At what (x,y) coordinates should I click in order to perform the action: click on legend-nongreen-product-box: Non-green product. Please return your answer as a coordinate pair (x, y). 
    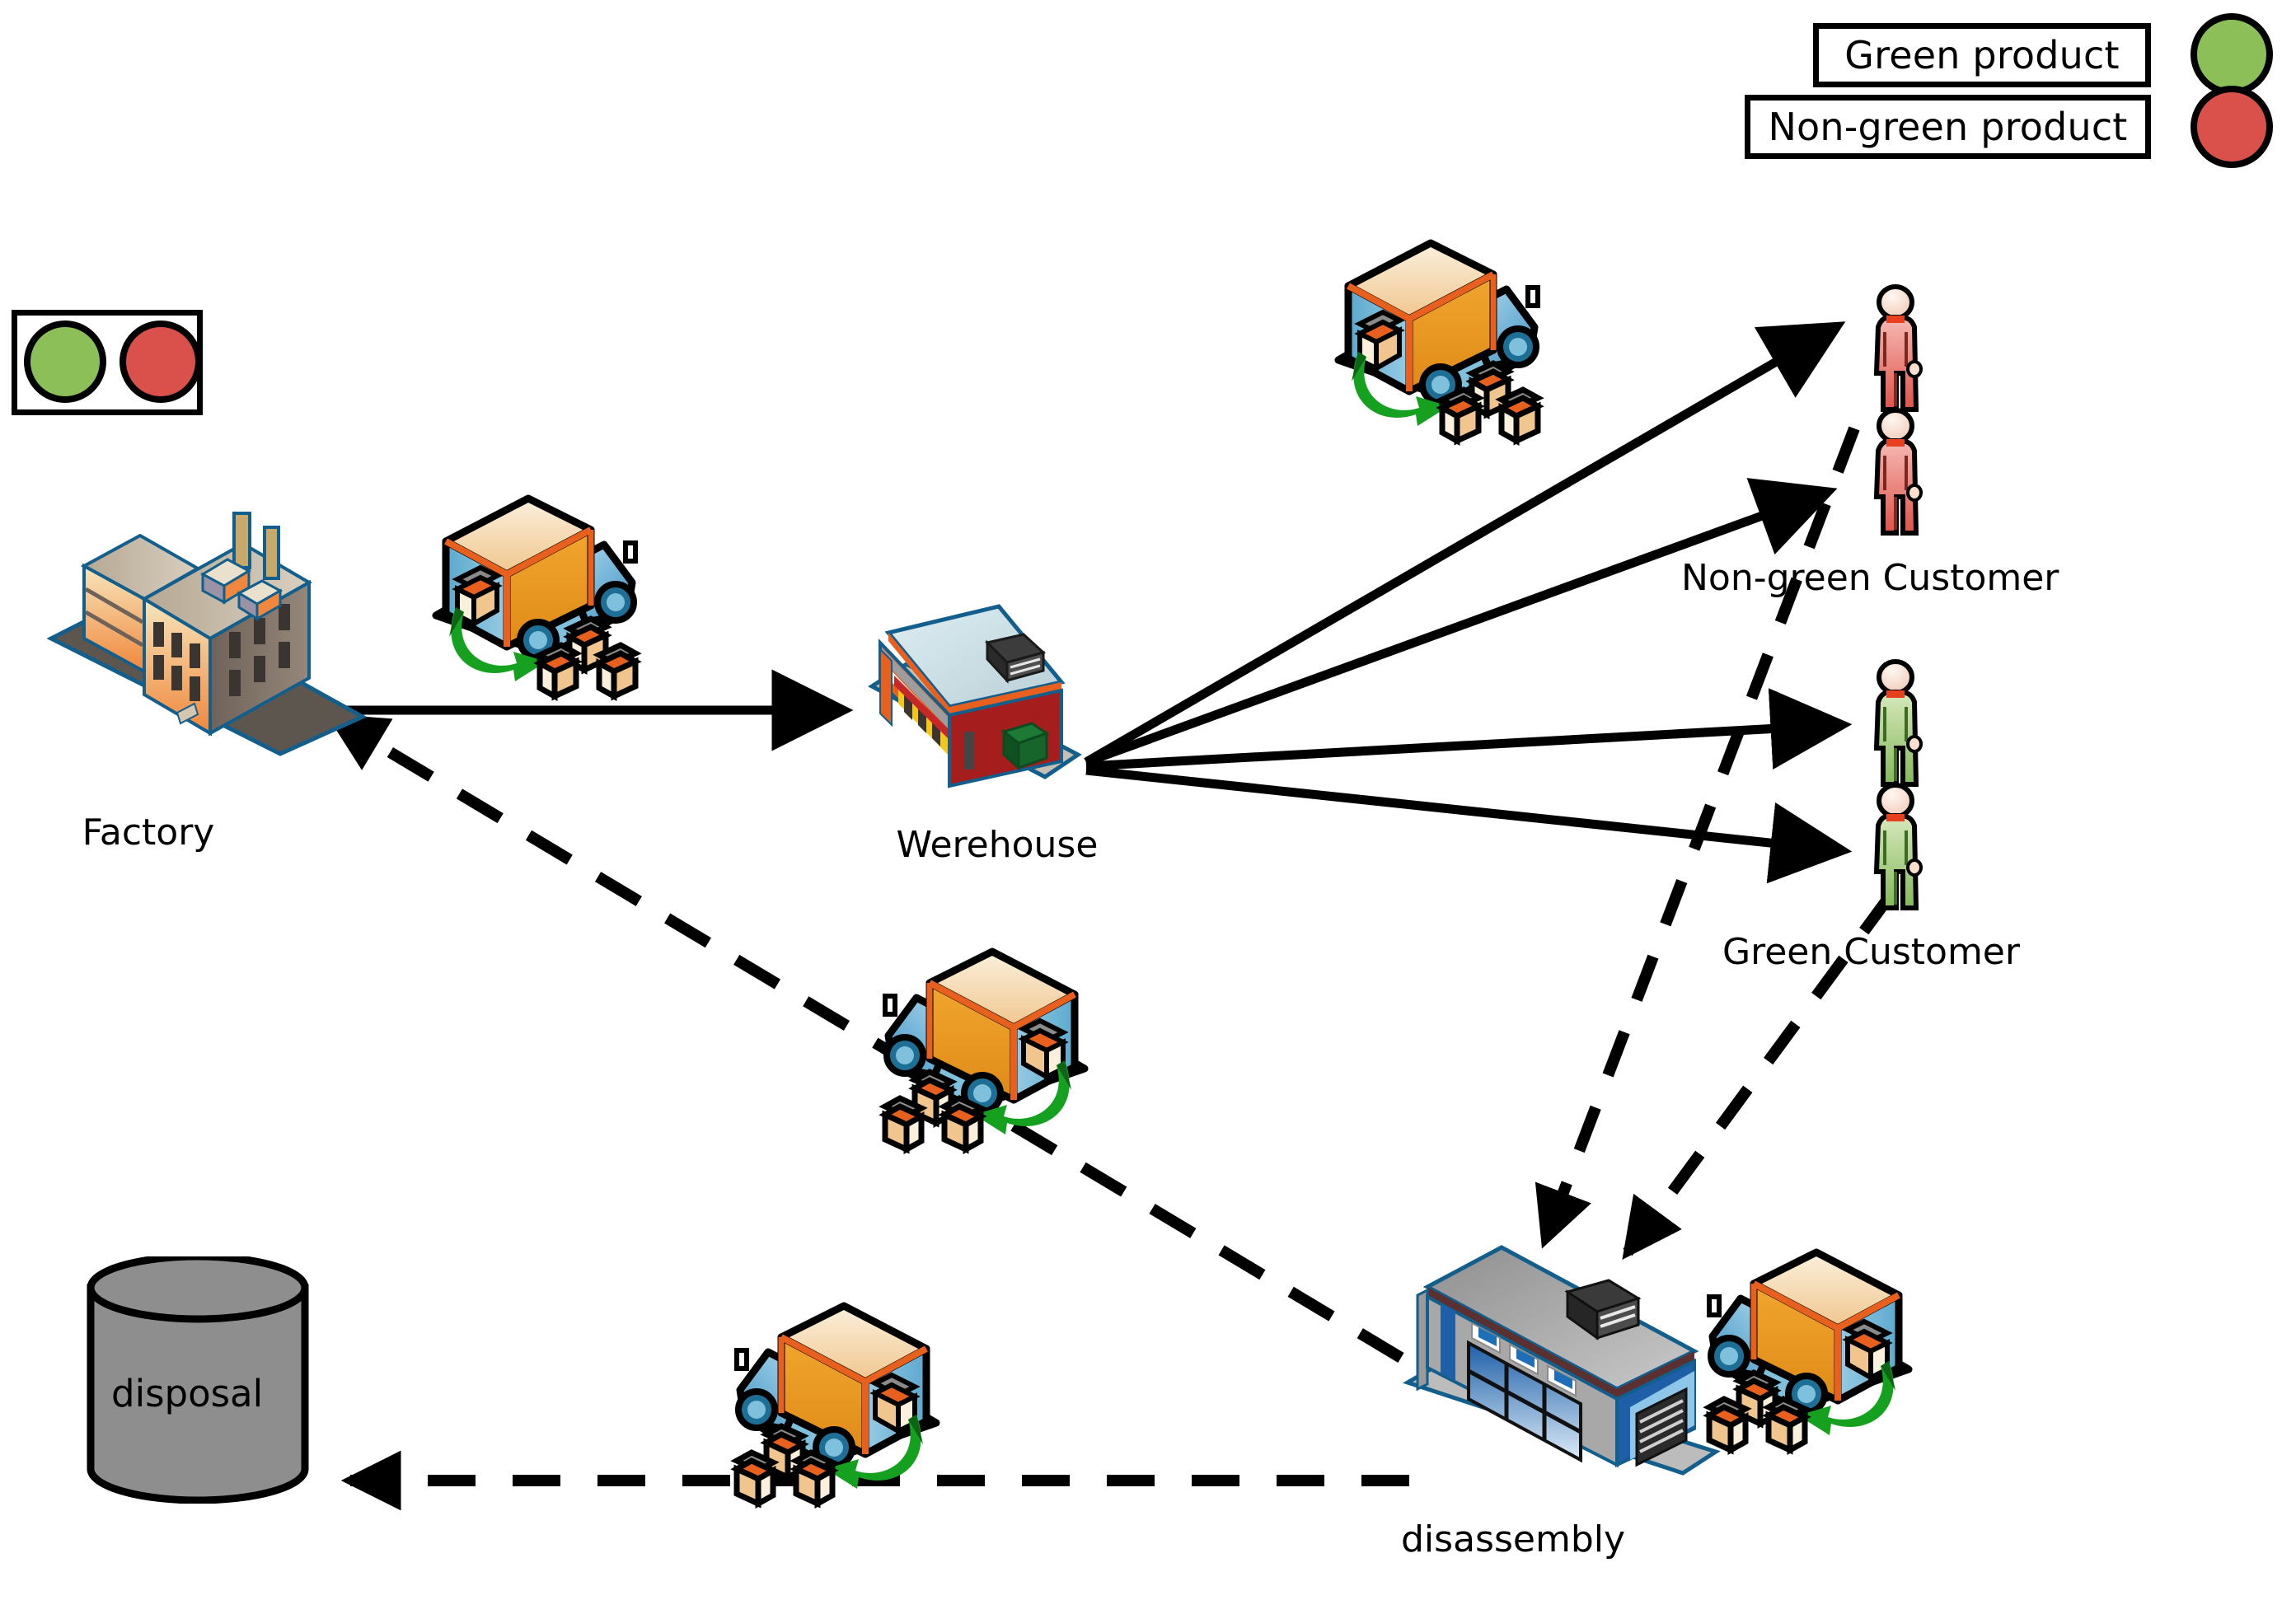
    Looking at the image, I should click on (1948, 127).